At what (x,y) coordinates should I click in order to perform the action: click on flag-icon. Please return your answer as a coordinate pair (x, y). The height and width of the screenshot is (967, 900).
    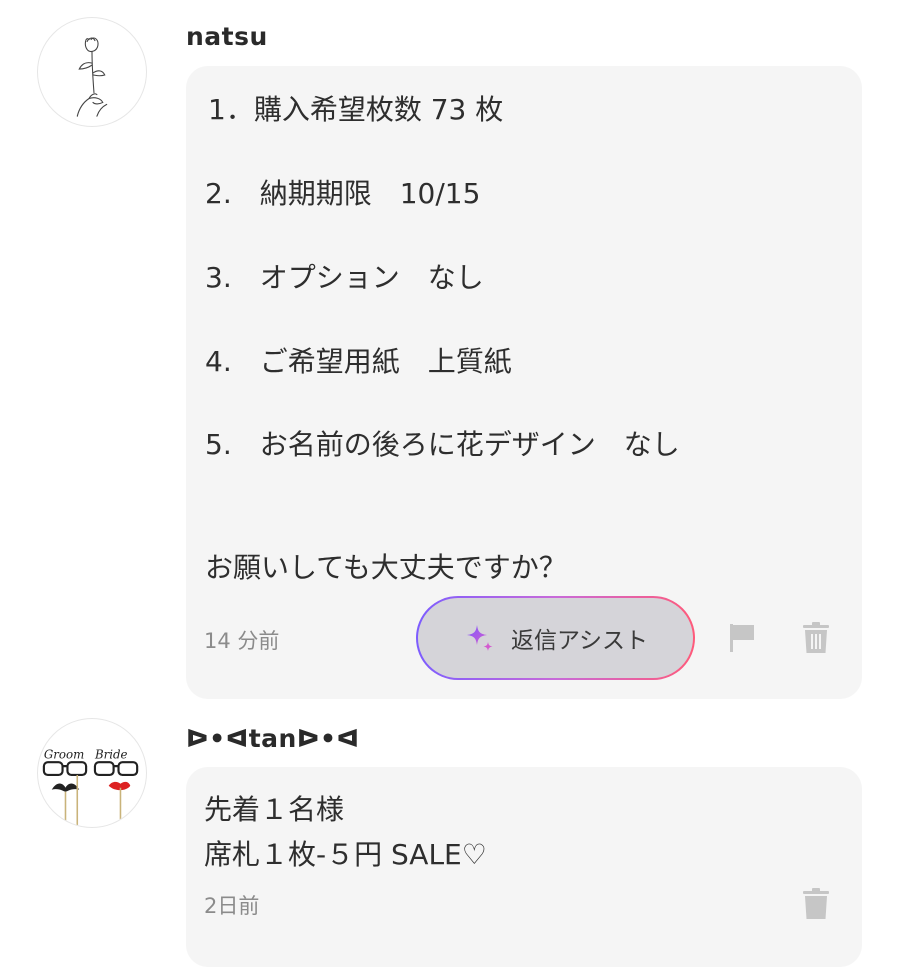
    Looking at the image, I should click on (742, 638).